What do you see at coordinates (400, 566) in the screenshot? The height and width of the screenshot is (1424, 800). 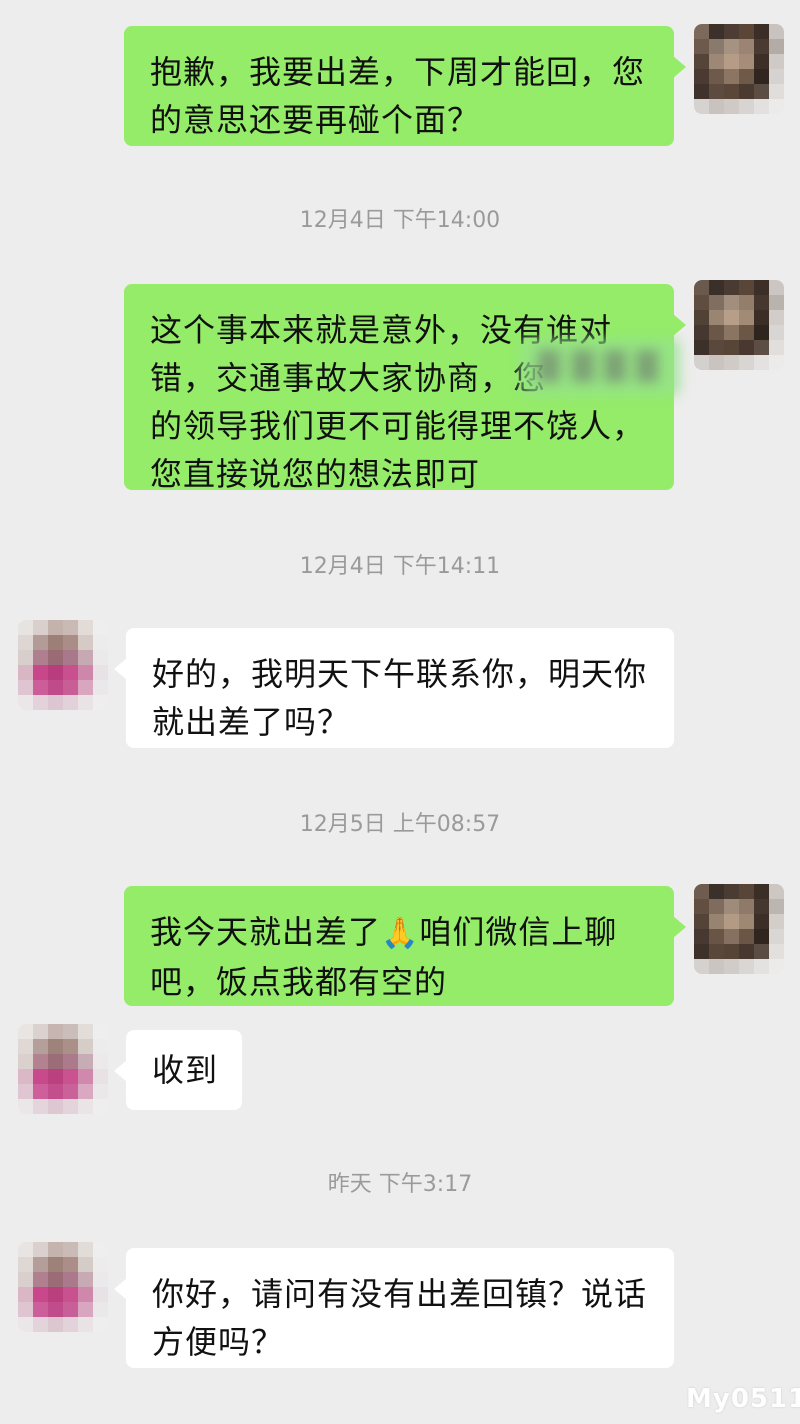 I see `timestamp: 12月4日 下午14:11` at bounding box center [400, 566].